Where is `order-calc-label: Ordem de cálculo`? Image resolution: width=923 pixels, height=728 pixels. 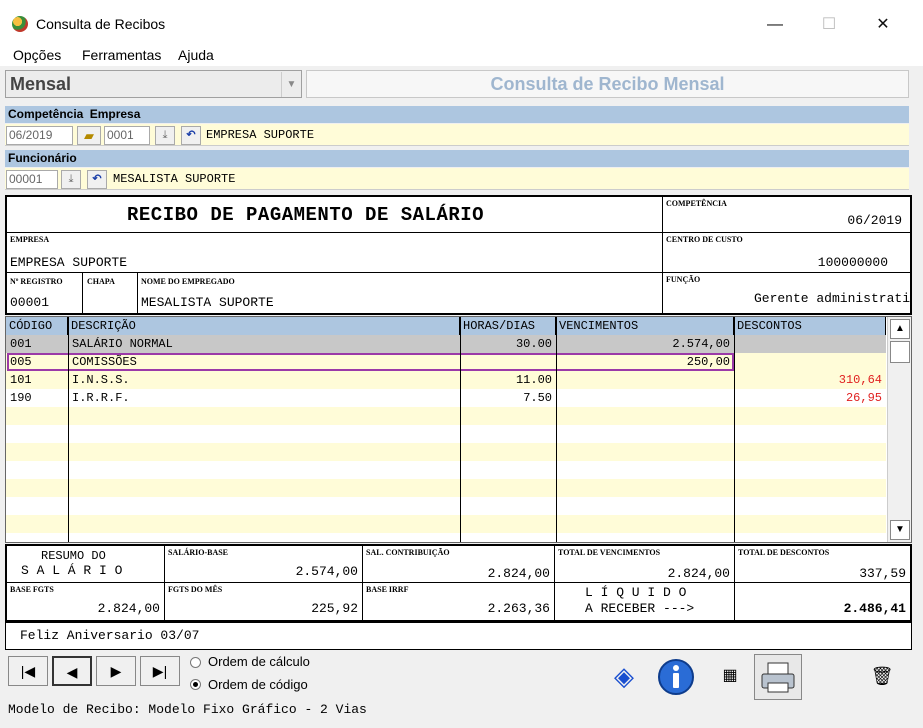
order-calc-label: Ordem de cálculo is located at coordinates (259, 661).